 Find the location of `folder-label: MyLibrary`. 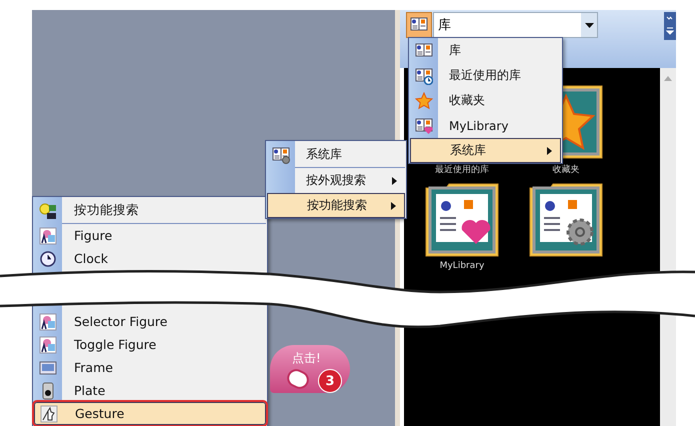

folder-label: MyLibrary is located at coordinates (462, 266).